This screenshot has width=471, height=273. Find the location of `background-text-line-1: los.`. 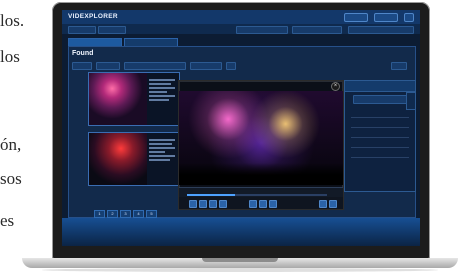

background-text-line-1: los. is located at coordinates (12, 20).